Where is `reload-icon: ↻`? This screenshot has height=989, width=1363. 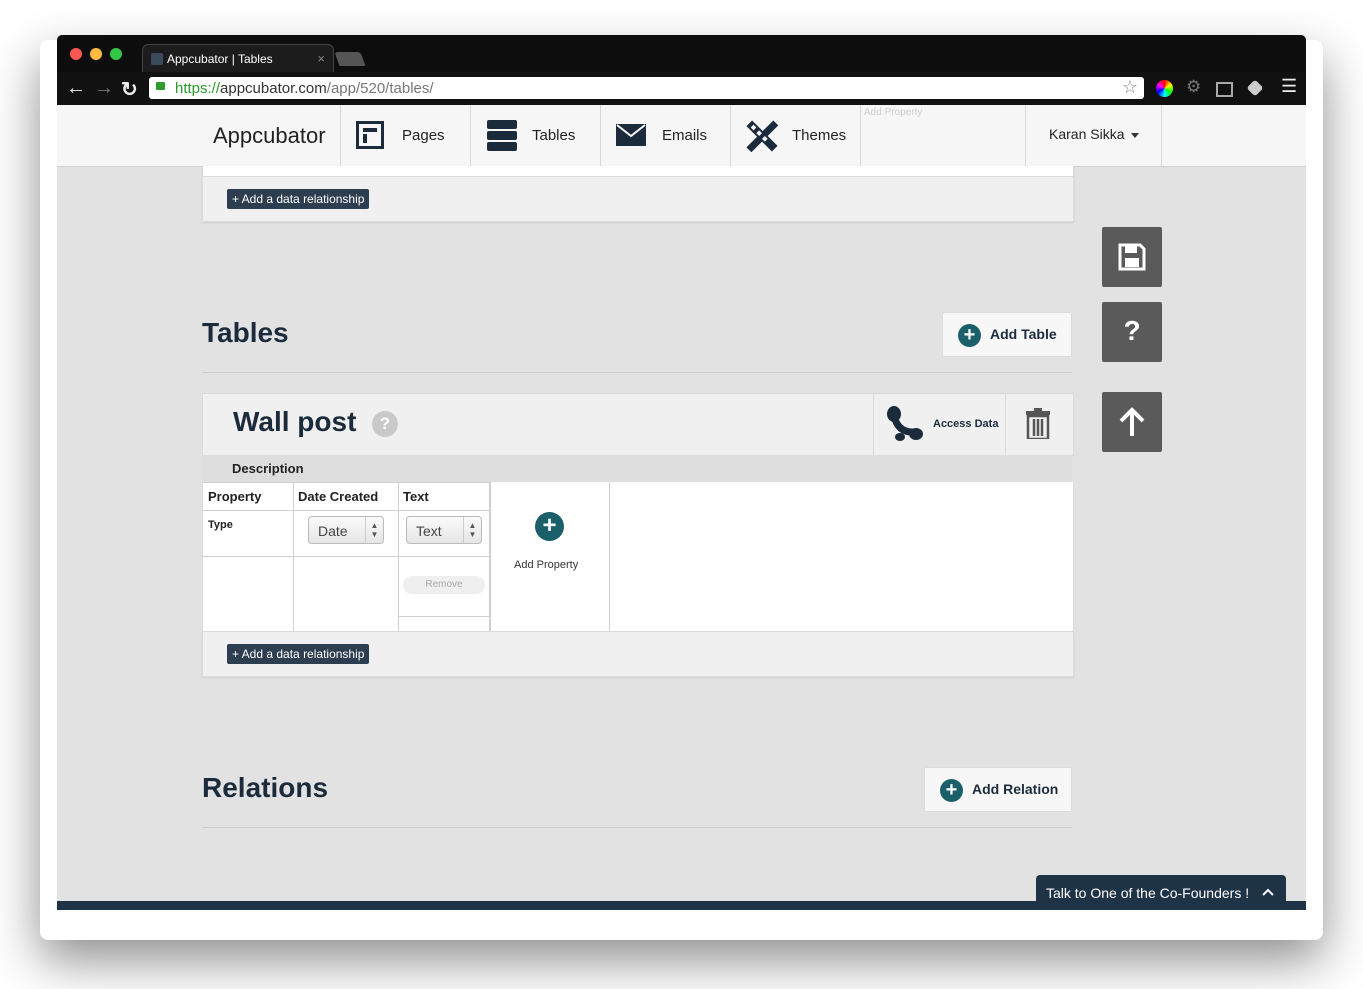
reload-icon: ↻ is located at coordinates (129, 89).